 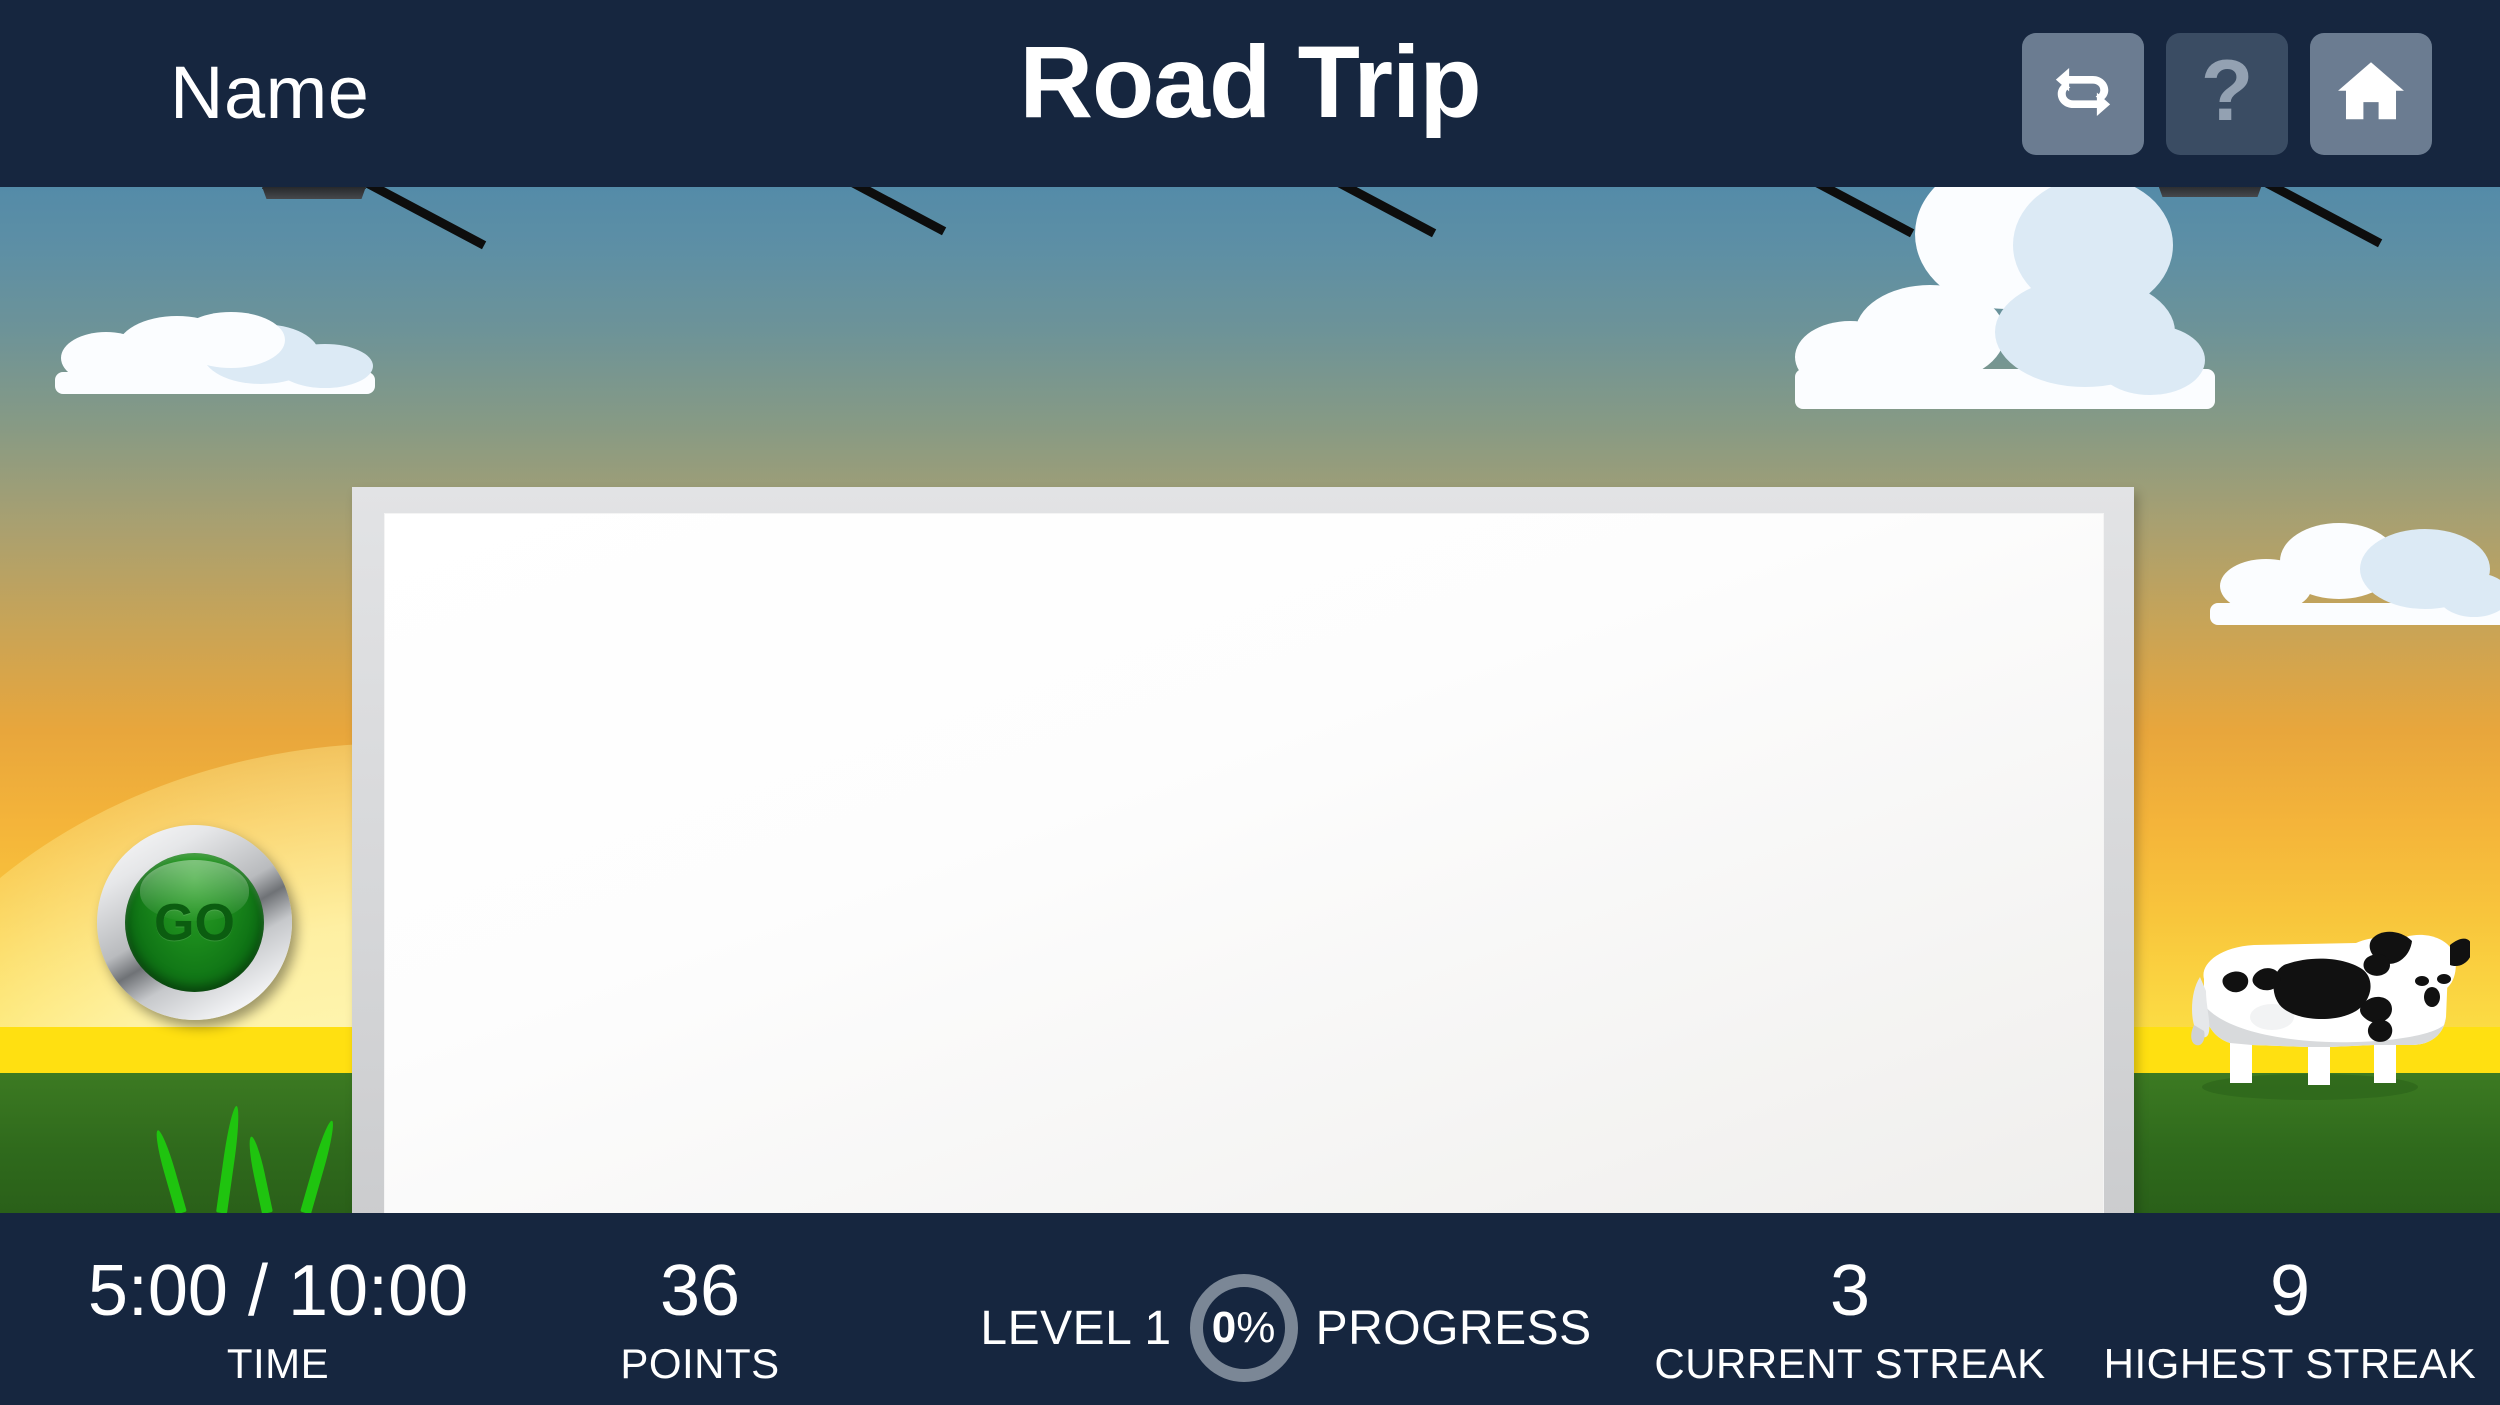 I want to click on time-value: 5:00 / 10:00, so click(x=278, y=1291).